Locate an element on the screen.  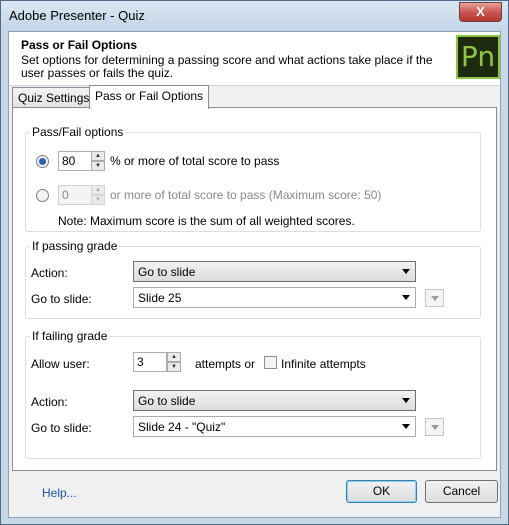
attempts-stepper: ▲ ▼ is located at coordinates (174, 362).